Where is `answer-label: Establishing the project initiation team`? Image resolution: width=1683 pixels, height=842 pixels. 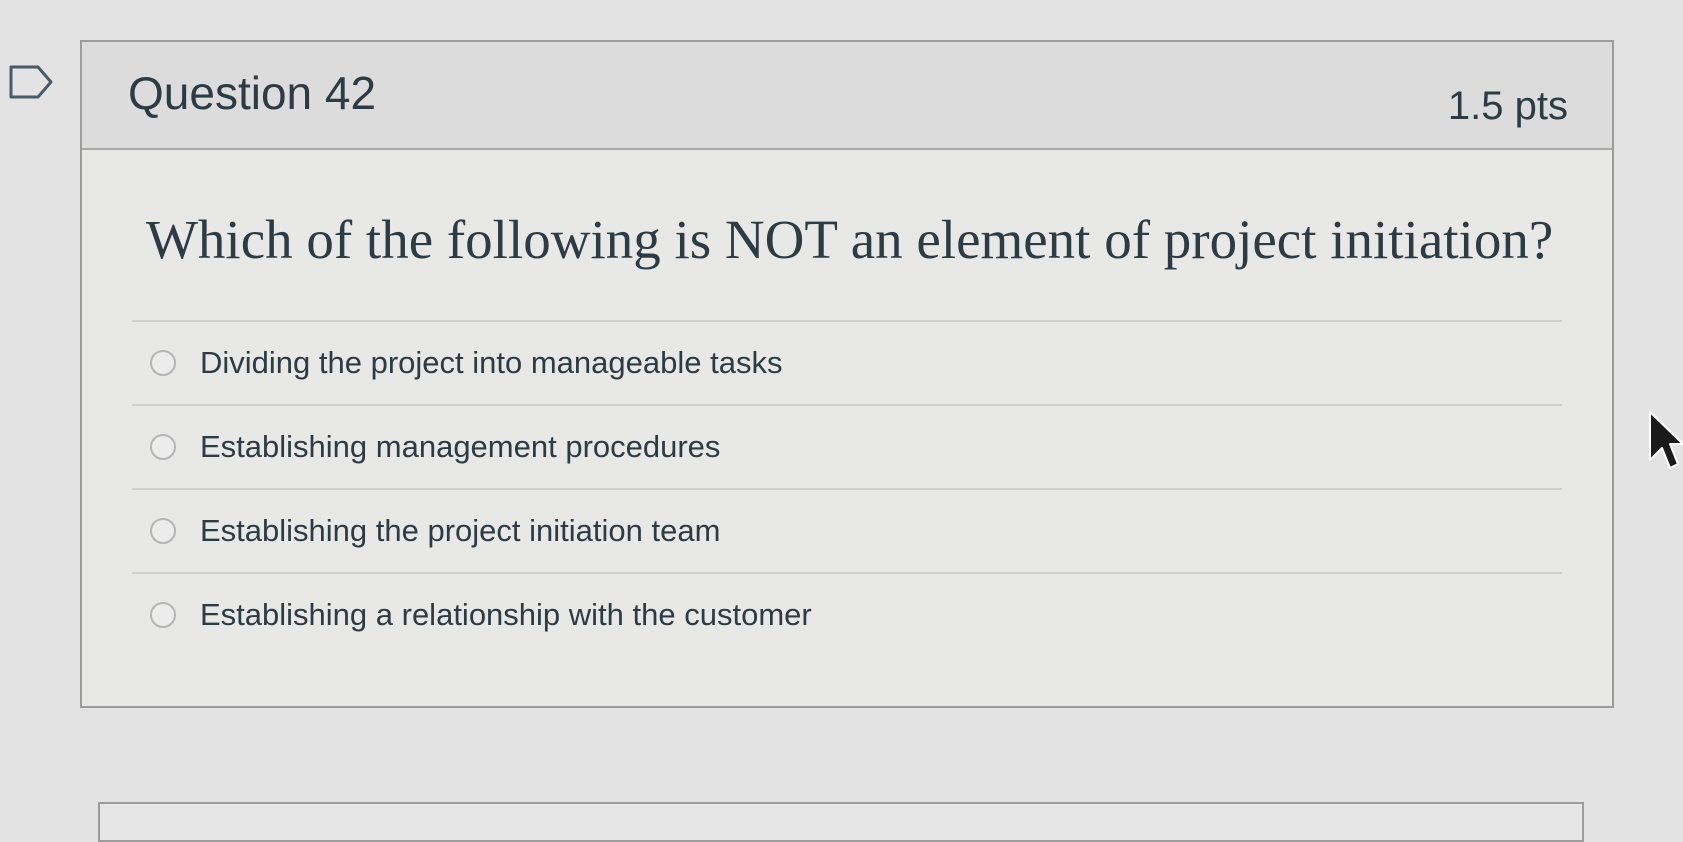
answer-label: Establishing the project initiation team is located at coordinates (460, 531).